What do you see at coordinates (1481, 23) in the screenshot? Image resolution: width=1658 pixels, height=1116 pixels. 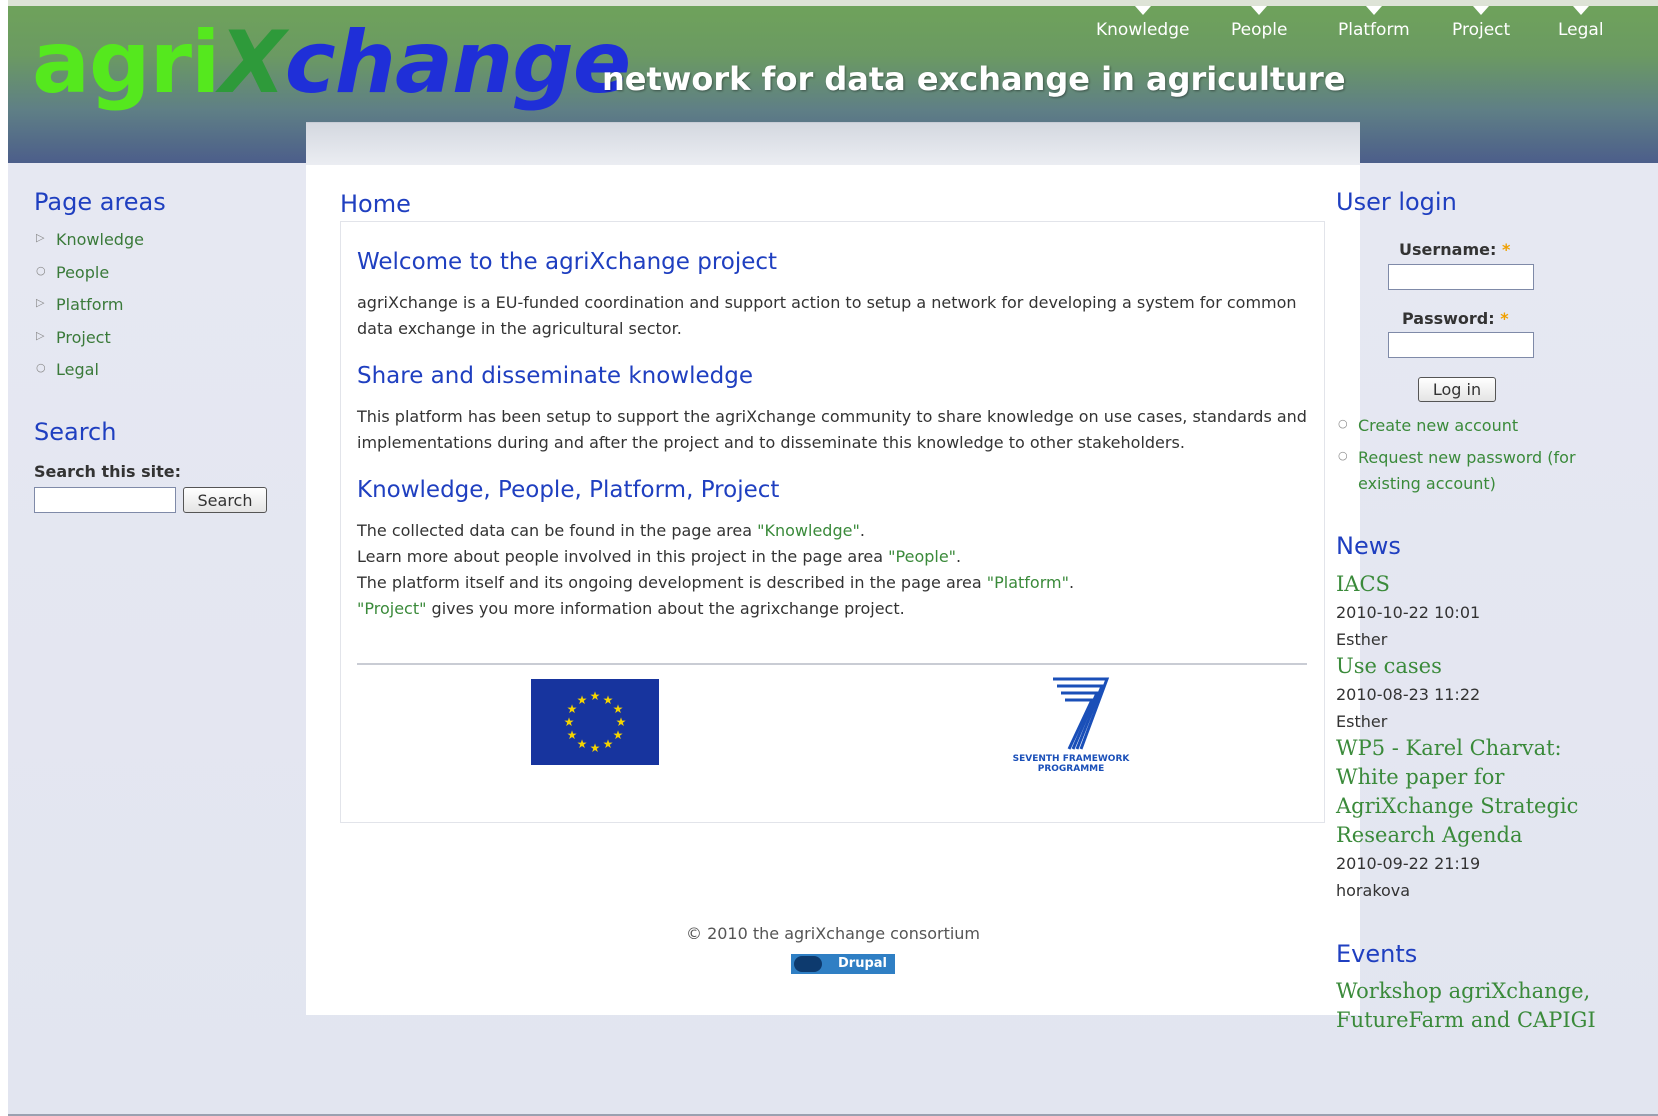 I see `topnav-project: Project` at bounding box center [1481, 23].